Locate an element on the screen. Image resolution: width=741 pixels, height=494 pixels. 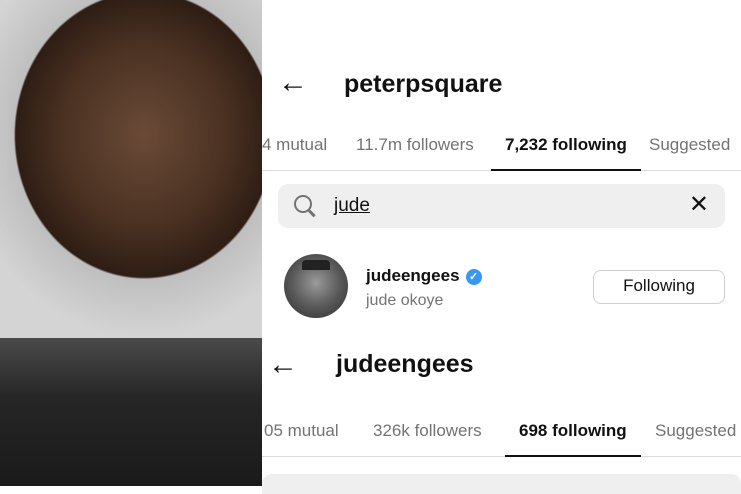
avatar is located at coordinates (316, 286).